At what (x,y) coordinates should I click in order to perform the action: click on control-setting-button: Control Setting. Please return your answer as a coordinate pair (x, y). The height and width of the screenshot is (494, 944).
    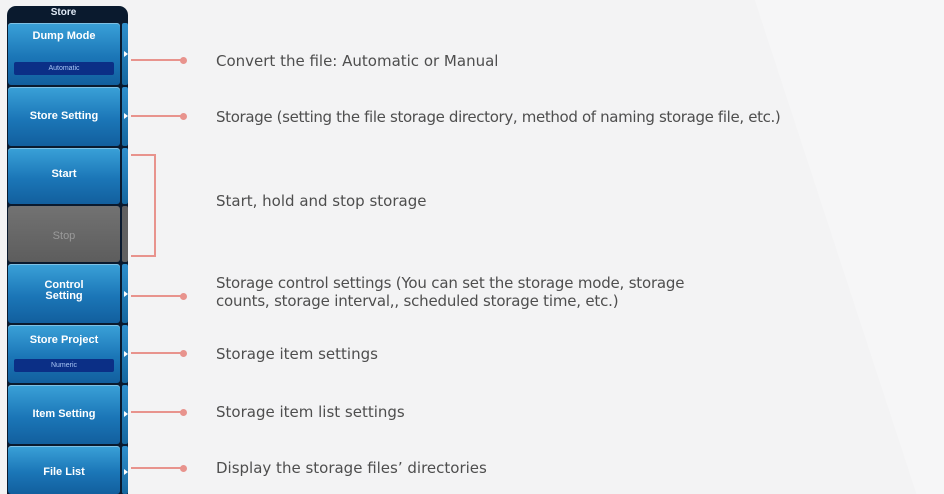
    Looking at the image, I should click on (64, 293).